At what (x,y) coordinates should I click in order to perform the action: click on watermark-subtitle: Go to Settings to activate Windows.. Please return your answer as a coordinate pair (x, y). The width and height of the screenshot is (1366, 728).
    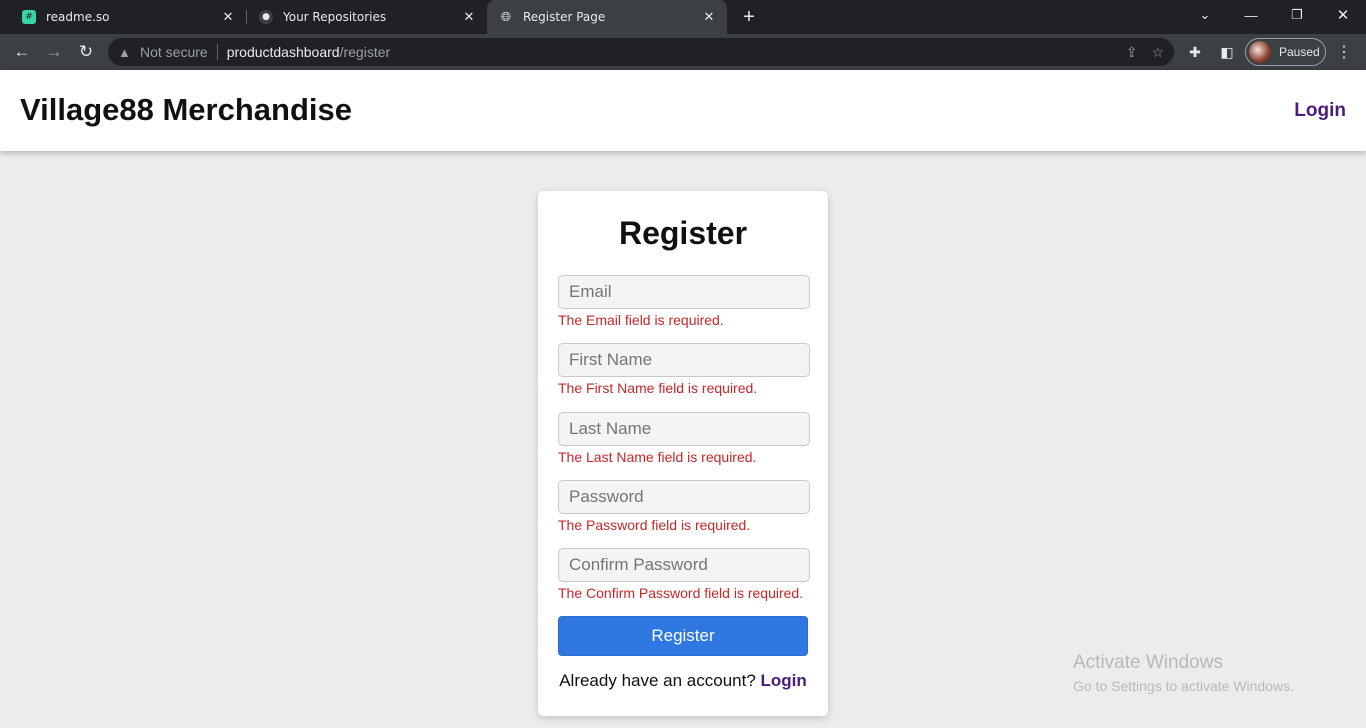
    Looking at the image, I should click on (1183, 686).